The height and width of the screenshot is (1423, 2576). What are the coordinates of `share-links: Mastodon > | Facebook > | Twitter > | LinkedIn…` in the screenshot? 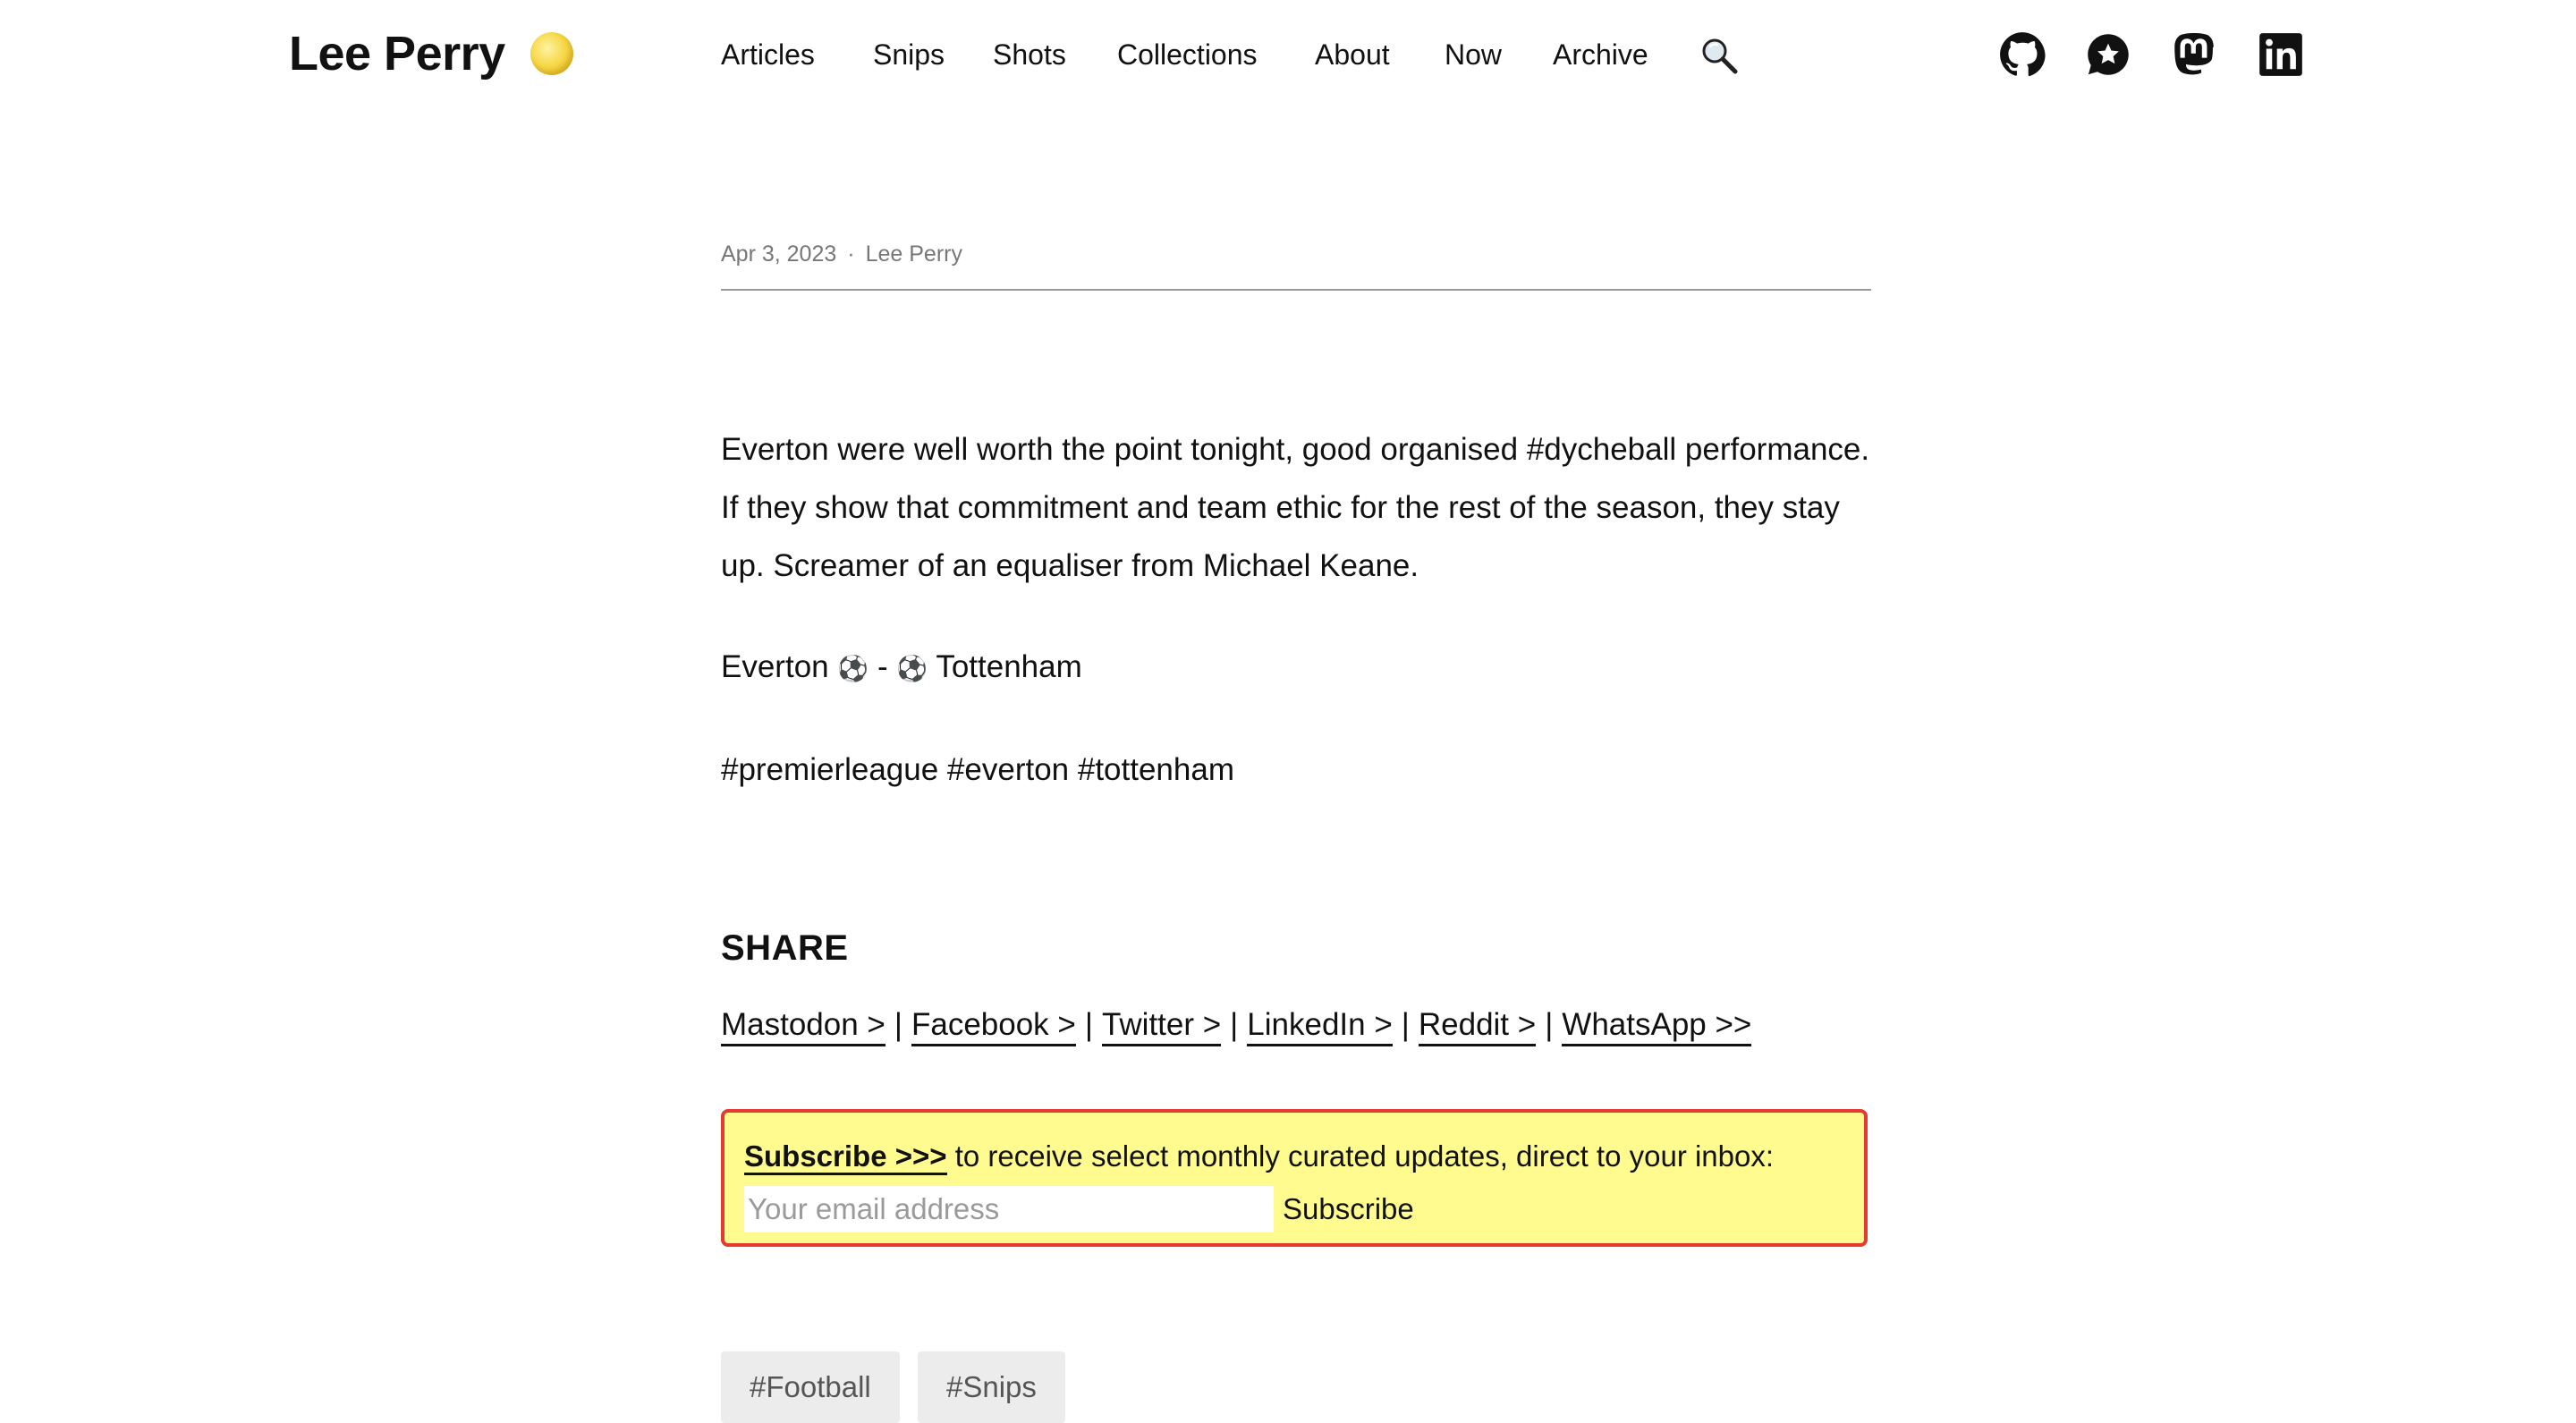 It's located at (1236, 1025).